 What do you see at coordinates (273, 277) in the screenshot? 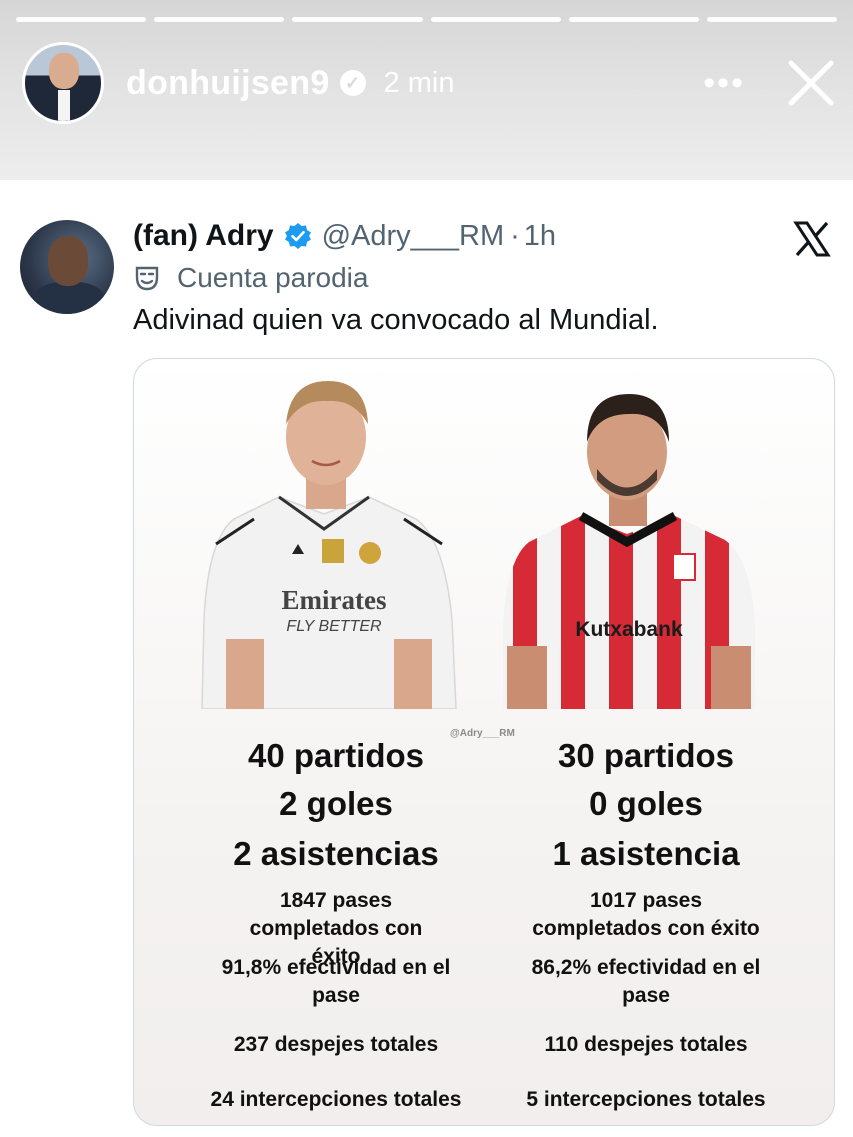
I see `parody-account-label: Cuenta parodia` at bounding box center [273, 277].